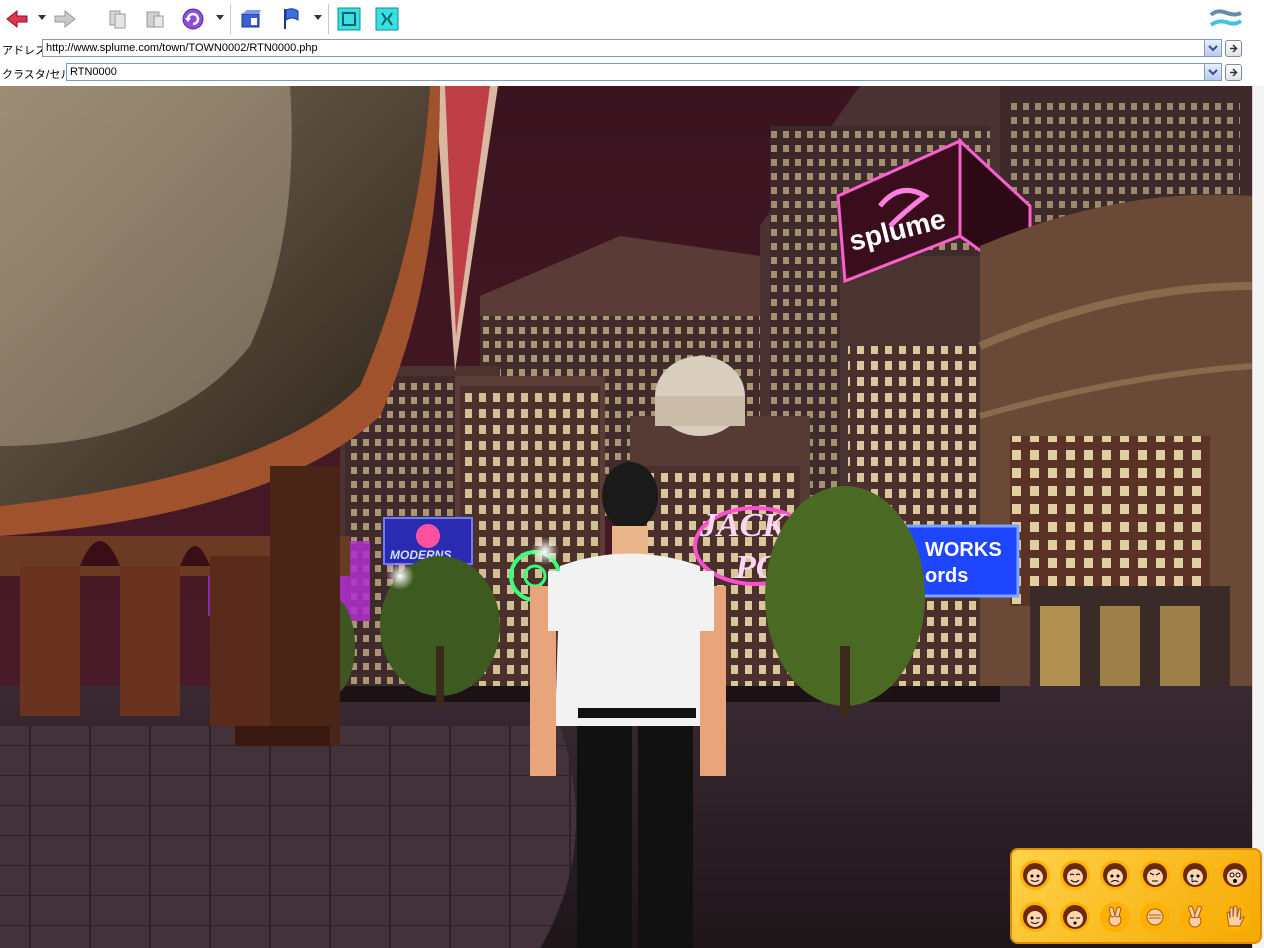  Describe the element at coordinates (963, 550) in the screenshot. I see `works-sign-top: WORKS` at that location.